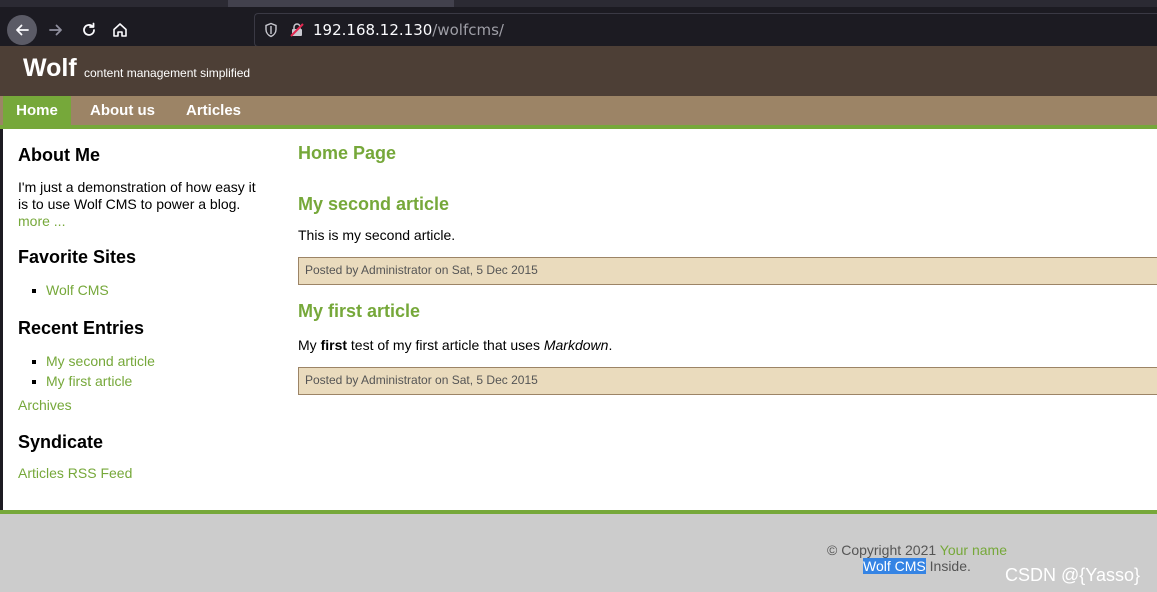  Describe the element at coordinates (297, 30) in the screenshot. I see `insecure-lock-icon` at that location.